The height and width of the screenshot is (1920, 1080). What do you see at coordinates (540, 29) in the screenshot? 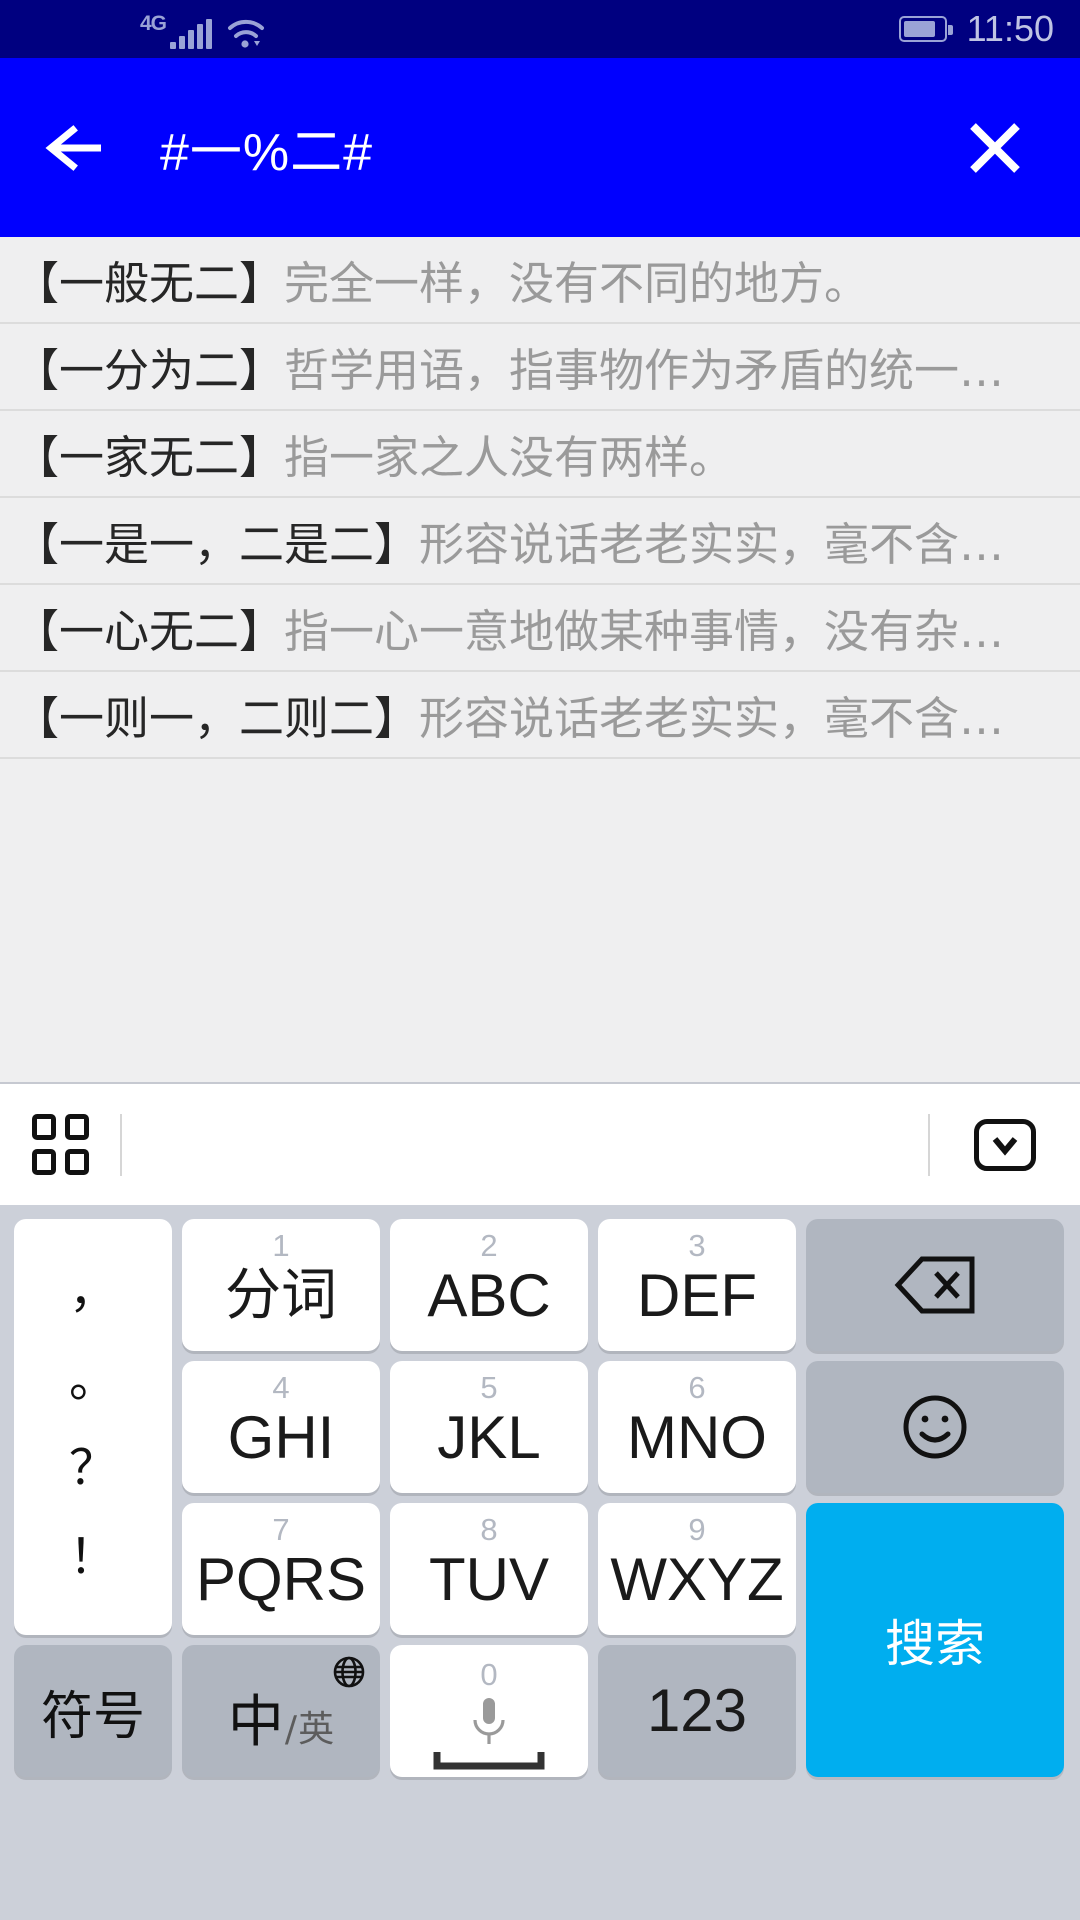
I see `status-bar: 4G 11:50` at bounding box center [540, 29].